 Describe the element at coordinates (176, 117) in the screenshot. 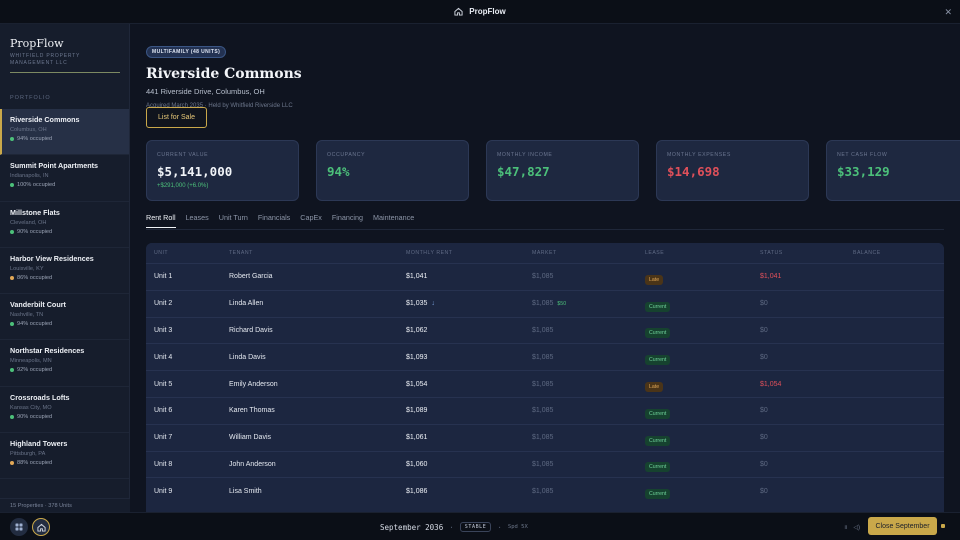

I see `list-for-sale-button: List for Sale` at that location.